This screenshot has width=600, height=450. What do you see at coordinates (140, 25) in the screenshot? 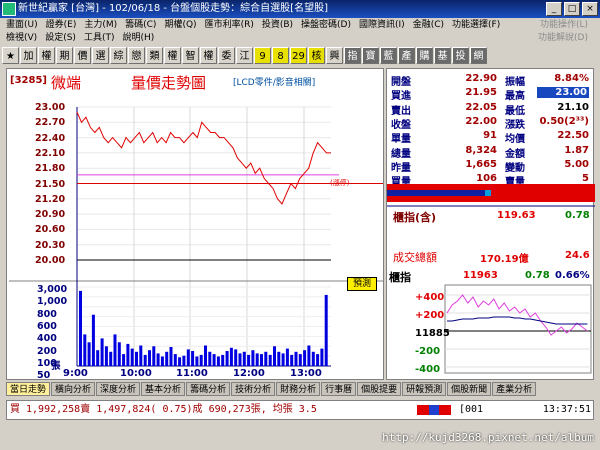
I see `menu-item: 籌碼(C)` at bounding box center [140, 25].